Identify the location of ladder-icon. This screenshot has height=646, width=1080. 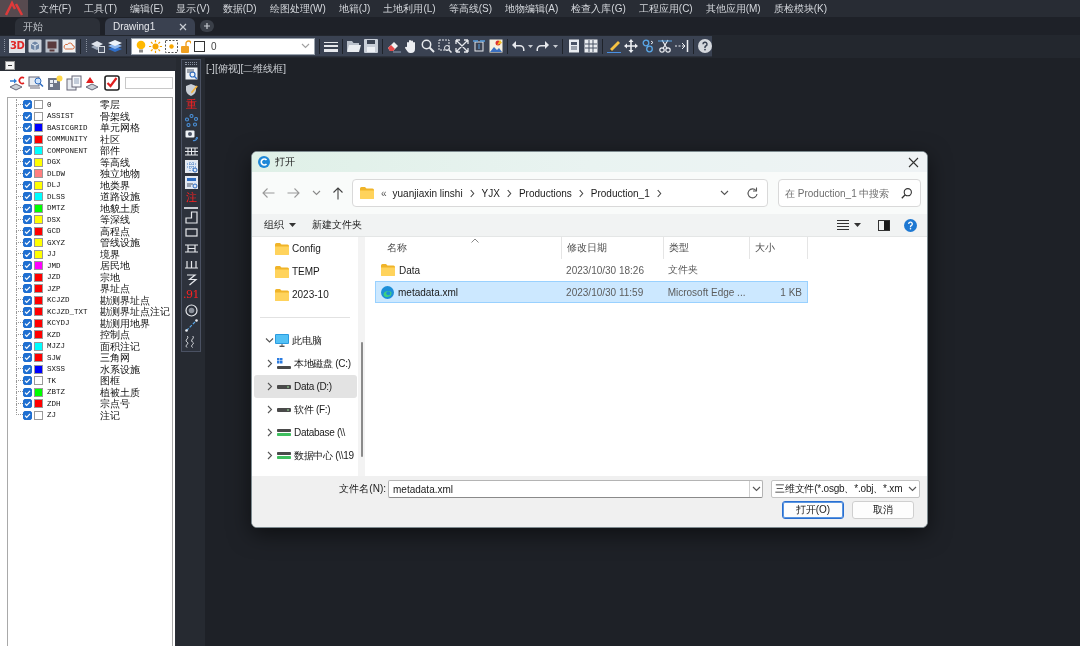
(191, 151).